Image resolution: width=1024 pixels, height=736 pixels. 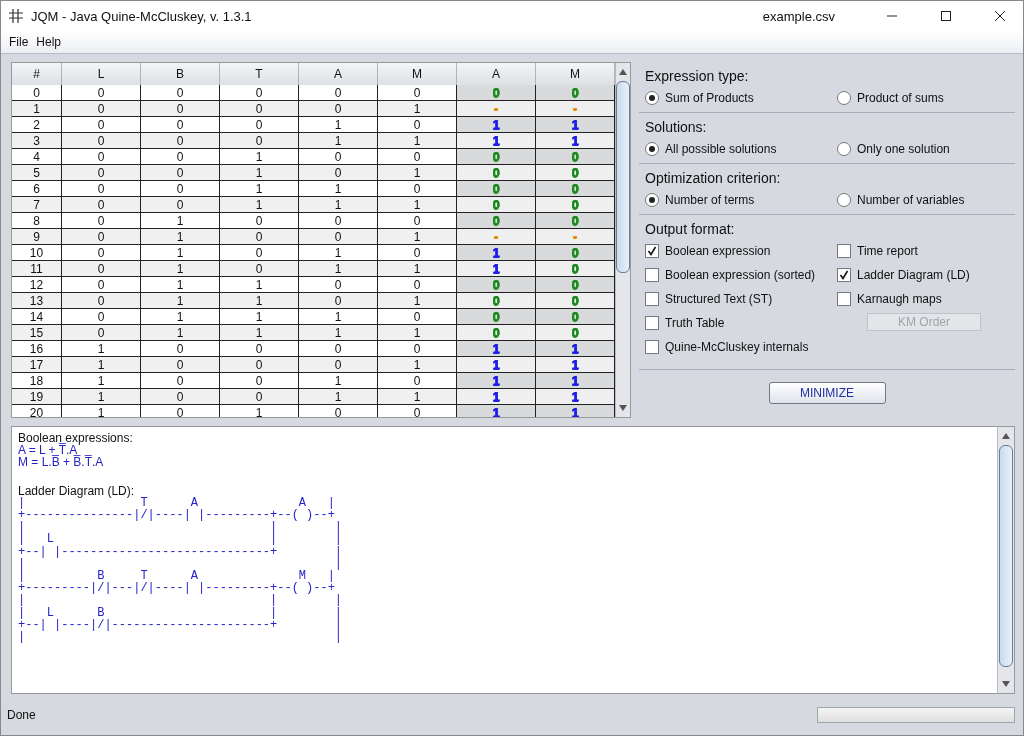 What do you see at coordinates (181, 564) in the screenshot?
I see `ladder-diagram-line: | |` at bounding box center [181, 564].